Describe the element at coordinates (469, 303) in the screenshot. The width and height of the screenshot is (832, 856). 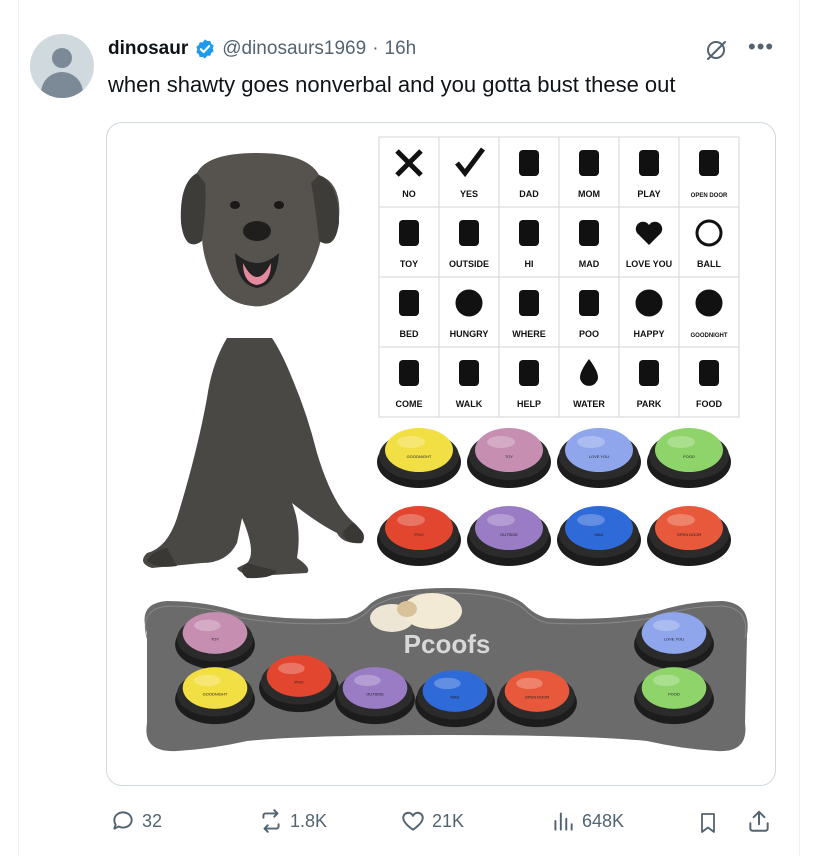
I see `hungry-face-icon` at that location.